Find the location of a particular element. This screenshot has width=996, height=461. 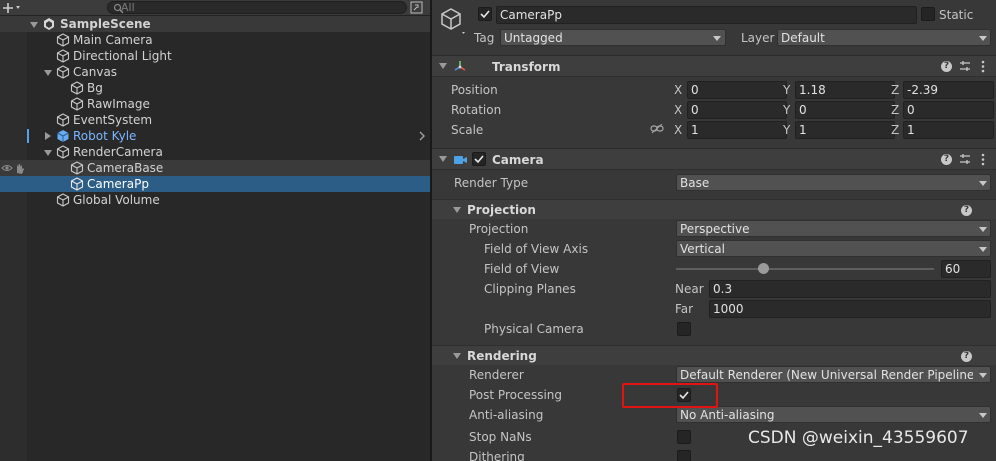

hierarchy-row: RawImage is located at coordinates (215, 104).